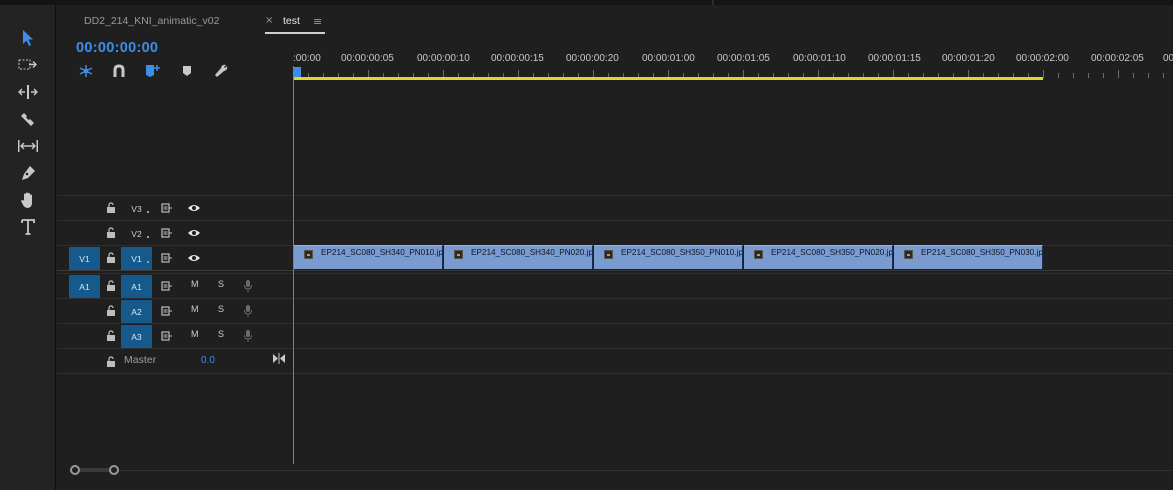 The width and height of the screenshot is (1173, 490). I want to click on source-patch-a1: A1, so click(84, 286).